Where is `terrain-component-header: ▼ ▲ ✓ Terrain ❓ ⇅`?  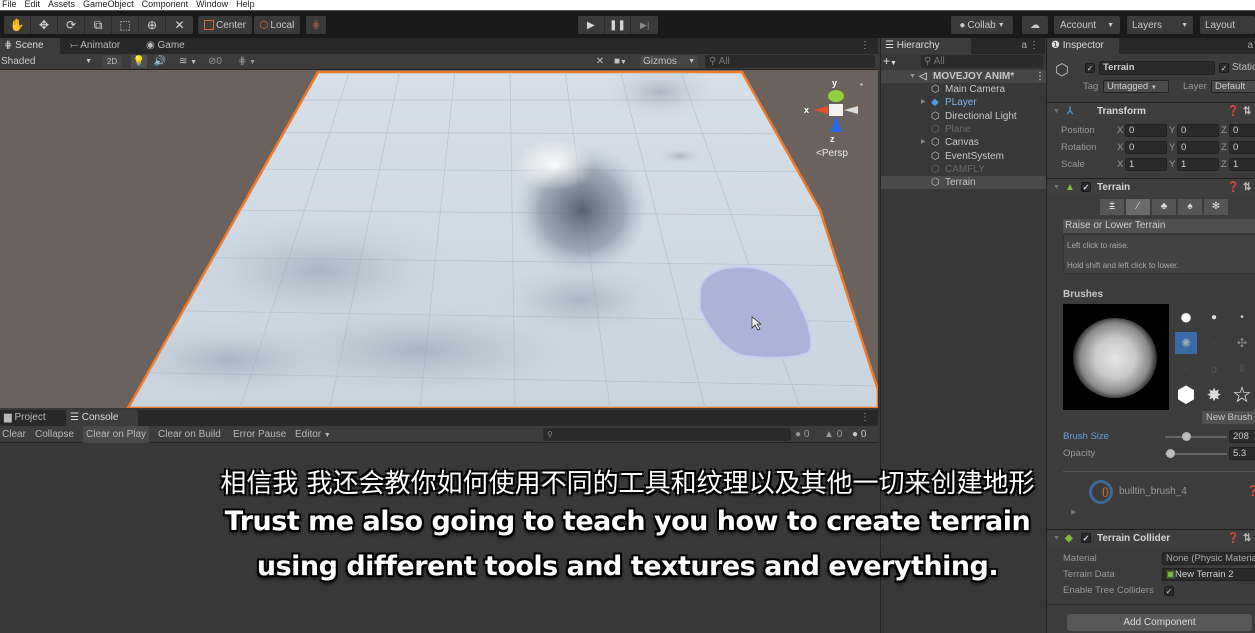
terrain-component-header: ▼ ▲ ✓ Terrain ❓ ⇅ is located at coordinates (1151, 186).